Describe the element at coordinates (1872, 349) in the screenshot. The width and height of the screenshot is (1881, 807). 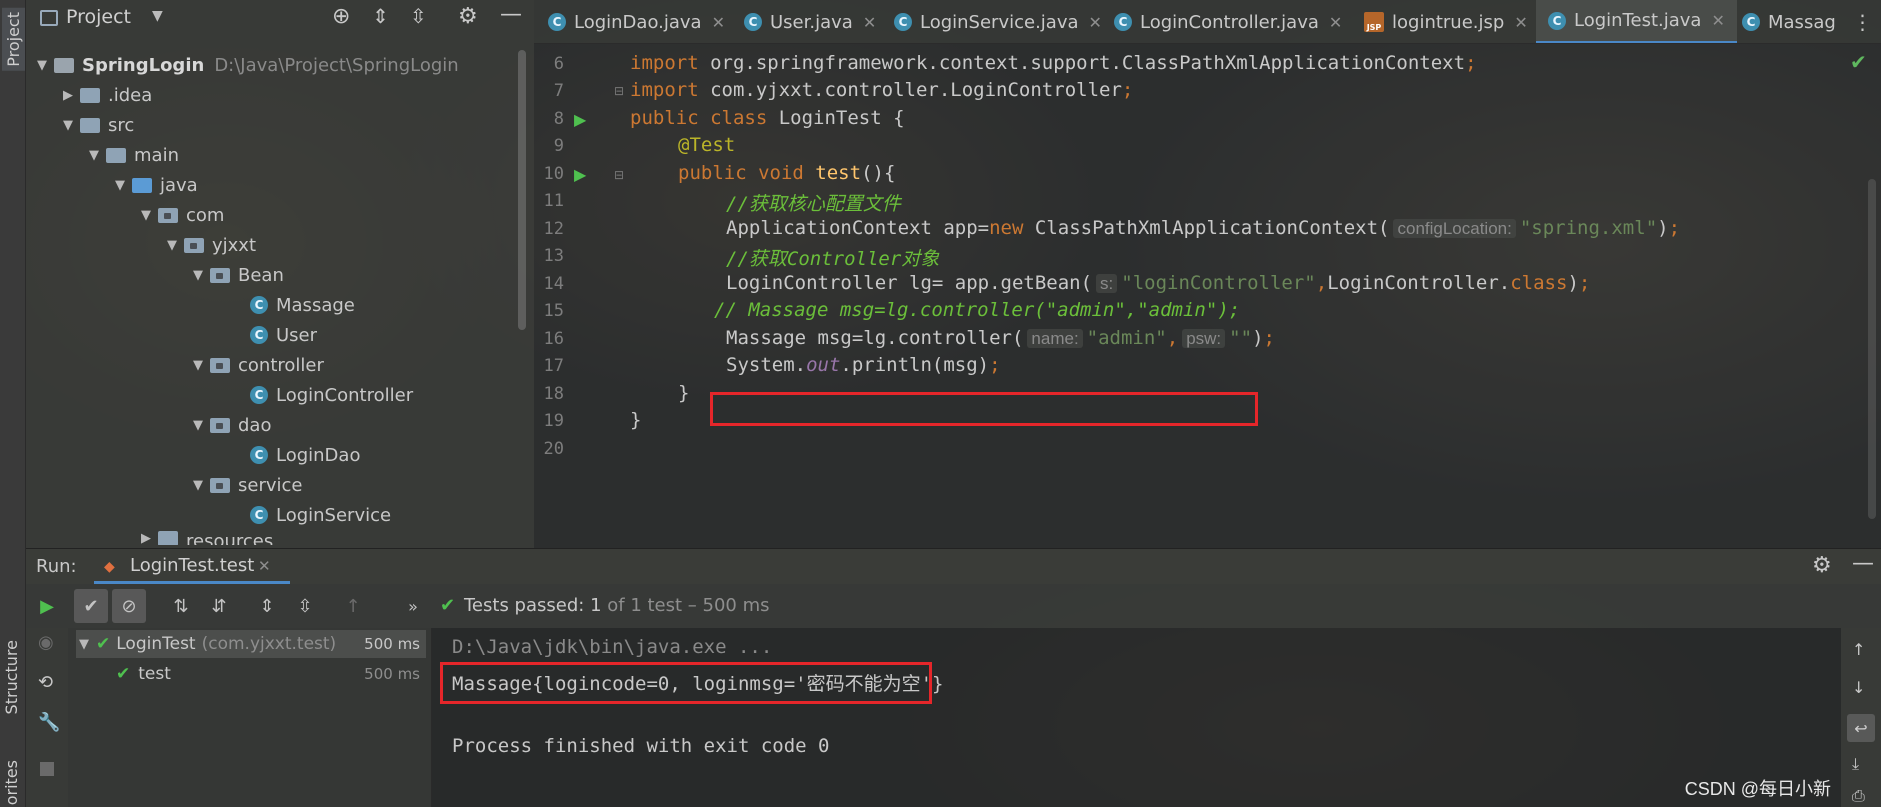
I see `editor-scrollbar` at that location.